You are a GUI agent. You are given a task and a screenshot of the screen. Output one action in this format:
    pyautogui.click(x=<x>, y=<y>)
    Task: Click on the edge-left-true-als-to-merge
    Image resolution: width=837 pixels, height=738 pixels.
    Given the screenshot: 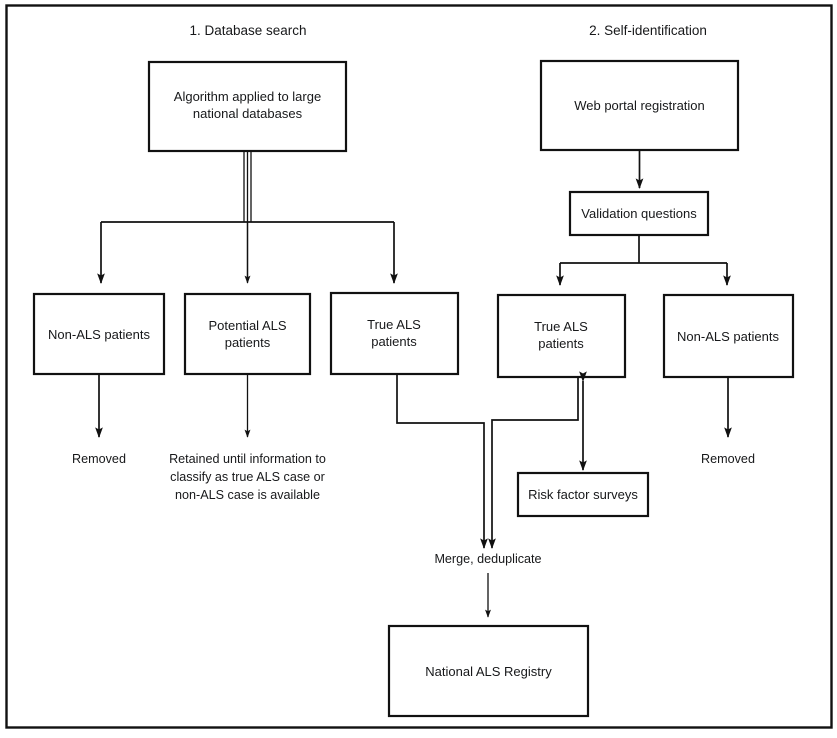 What is the action you would take?
    pyautogui.click(x=442, y=462)
    